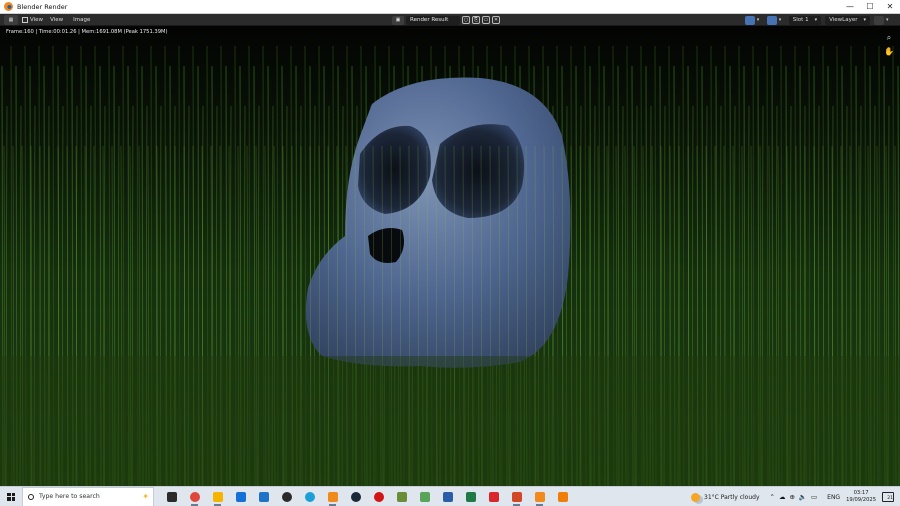 This screenshot has height=506, width=900. What do you see at coordinates (31, 496) in the screenshot?
I see `search-icon` at bounding box center [31, 496].